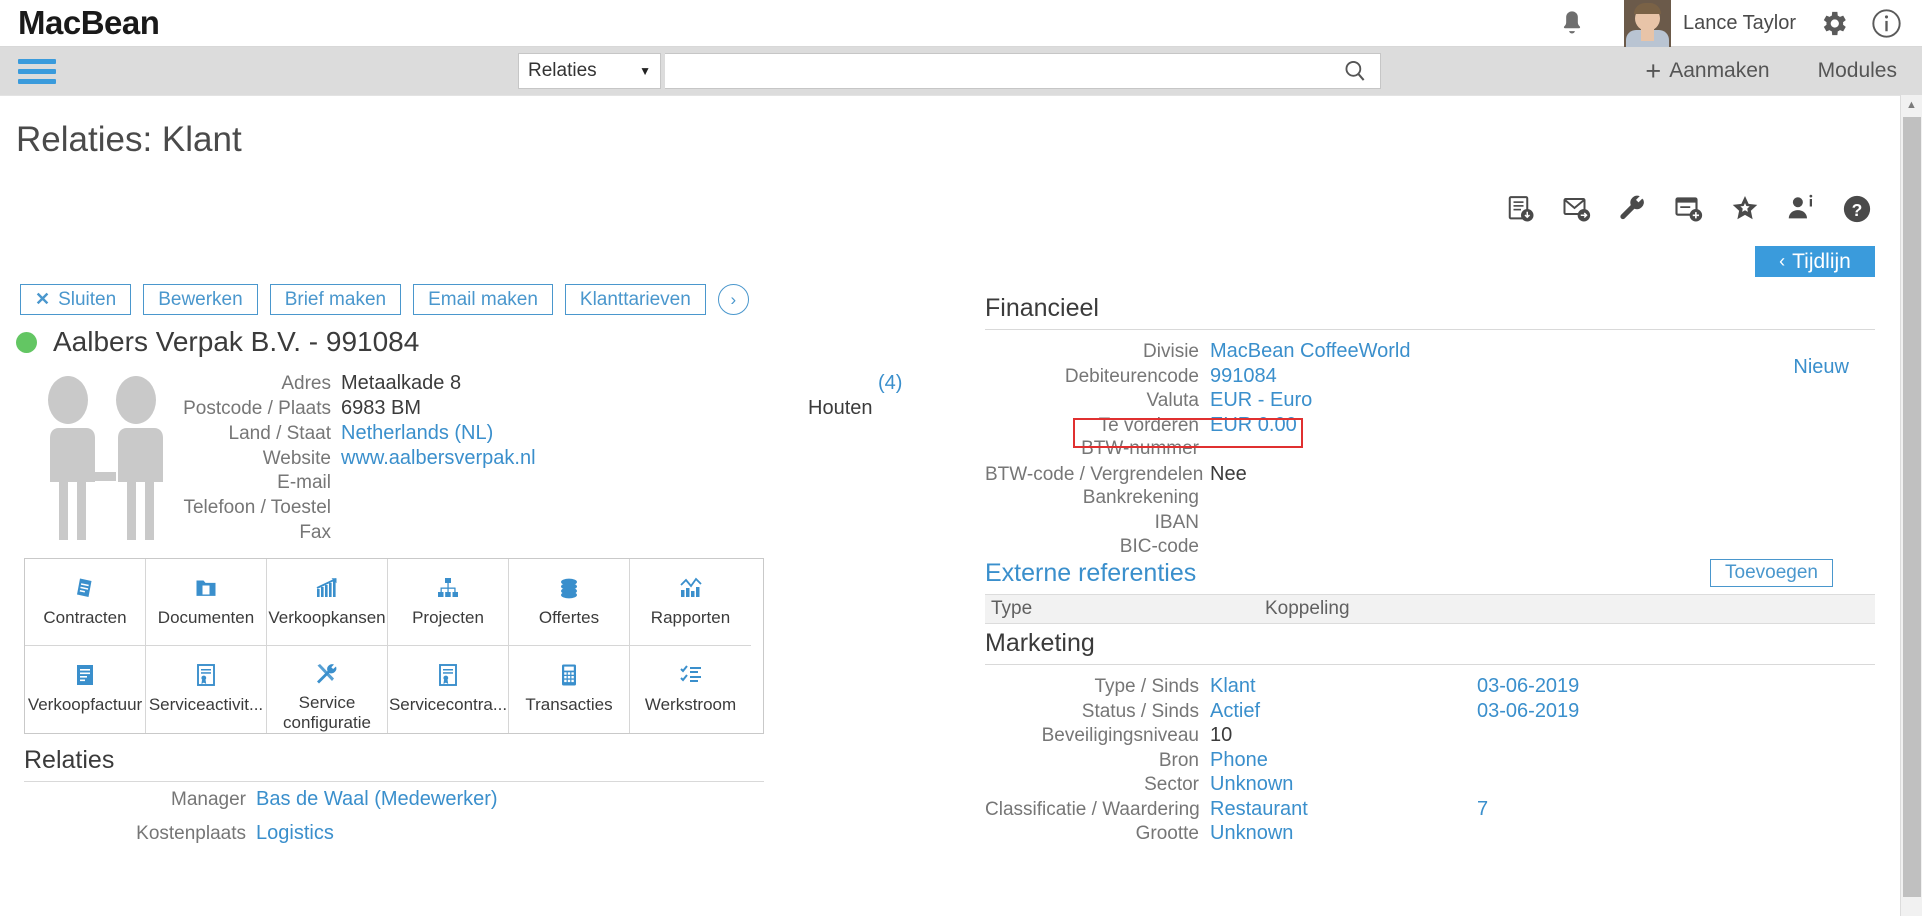 Image resolution: width=1922 pixels, height=916 pixels. What do you see at coordinates (1259, 809) in the screenshot?
I see `field-value-link: Restaurant` at bounding box center [1259, 809].